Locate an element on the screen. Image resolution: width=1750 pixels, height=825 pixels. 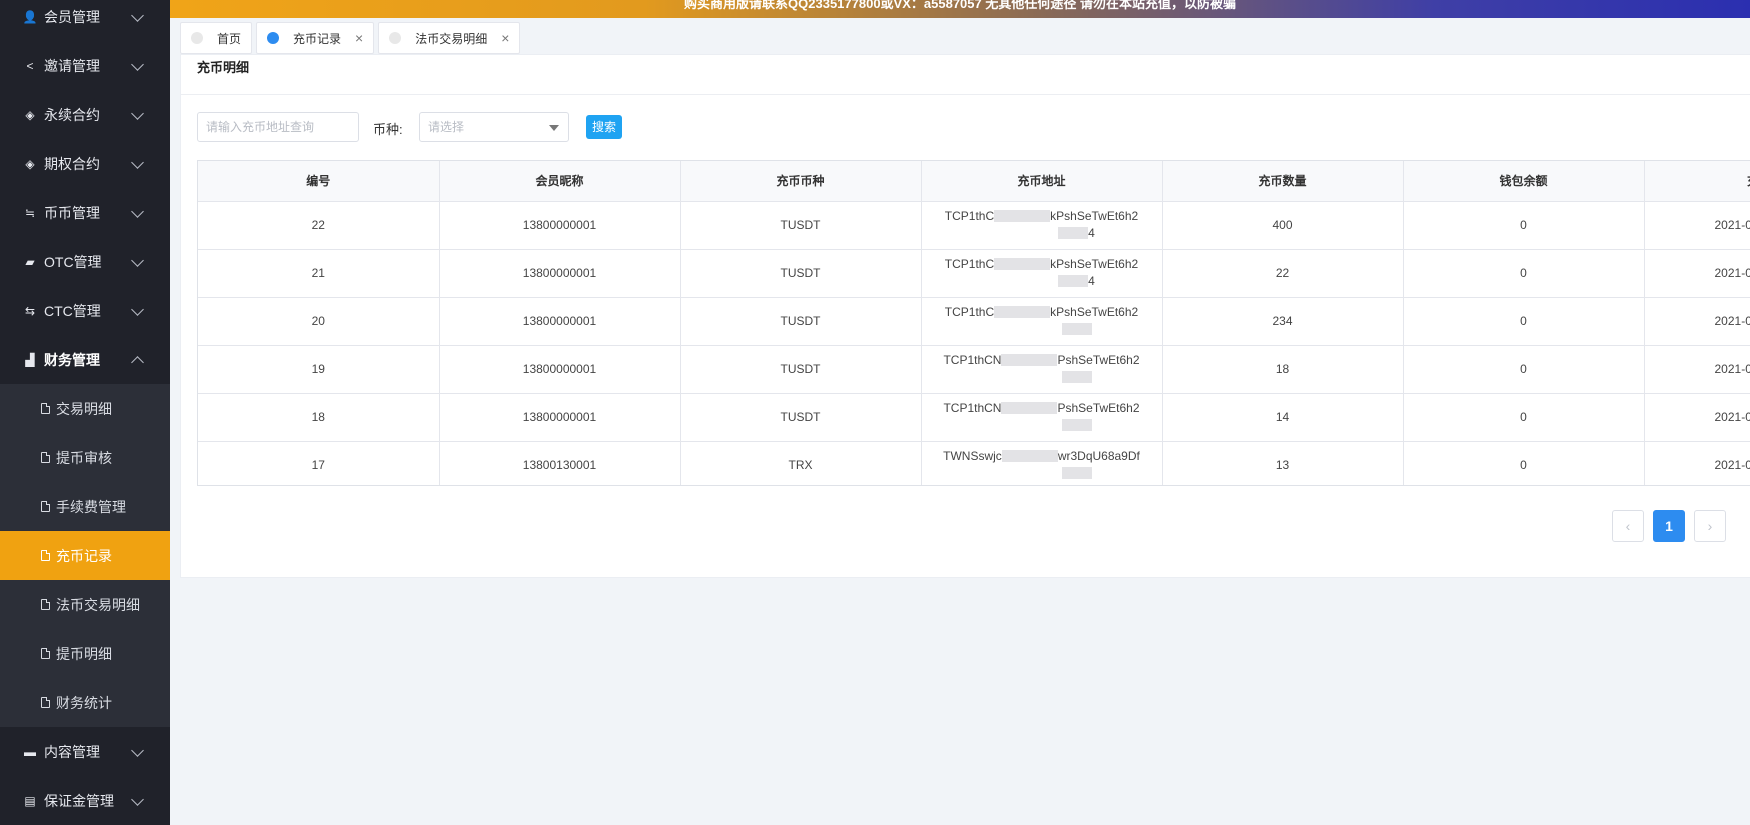
sidebar-item: ▬ 内容管理 is located at coordinates (85, 751).